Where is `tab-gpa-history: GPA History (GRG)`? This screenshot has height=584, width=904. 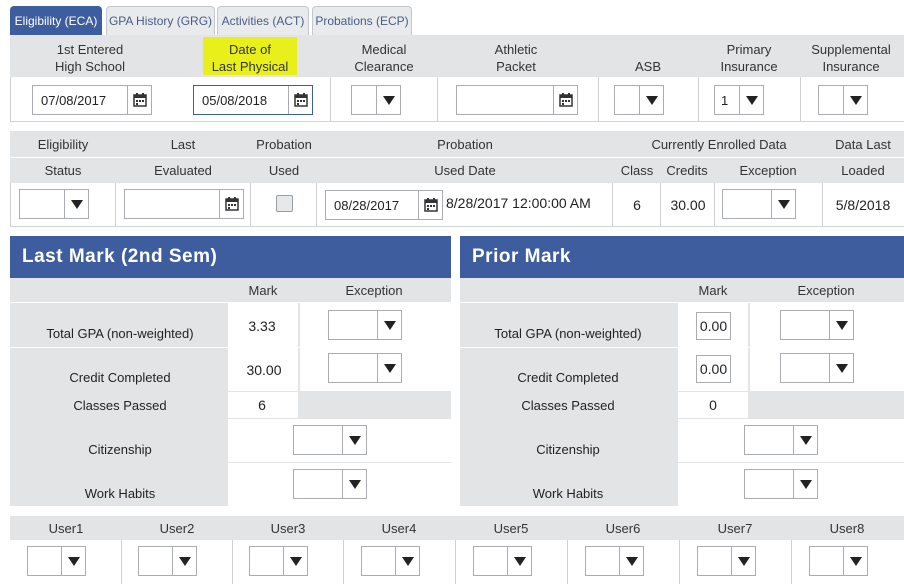 tab-gpa-history: GPA History (GRG) is located at coordinates (160, 20).